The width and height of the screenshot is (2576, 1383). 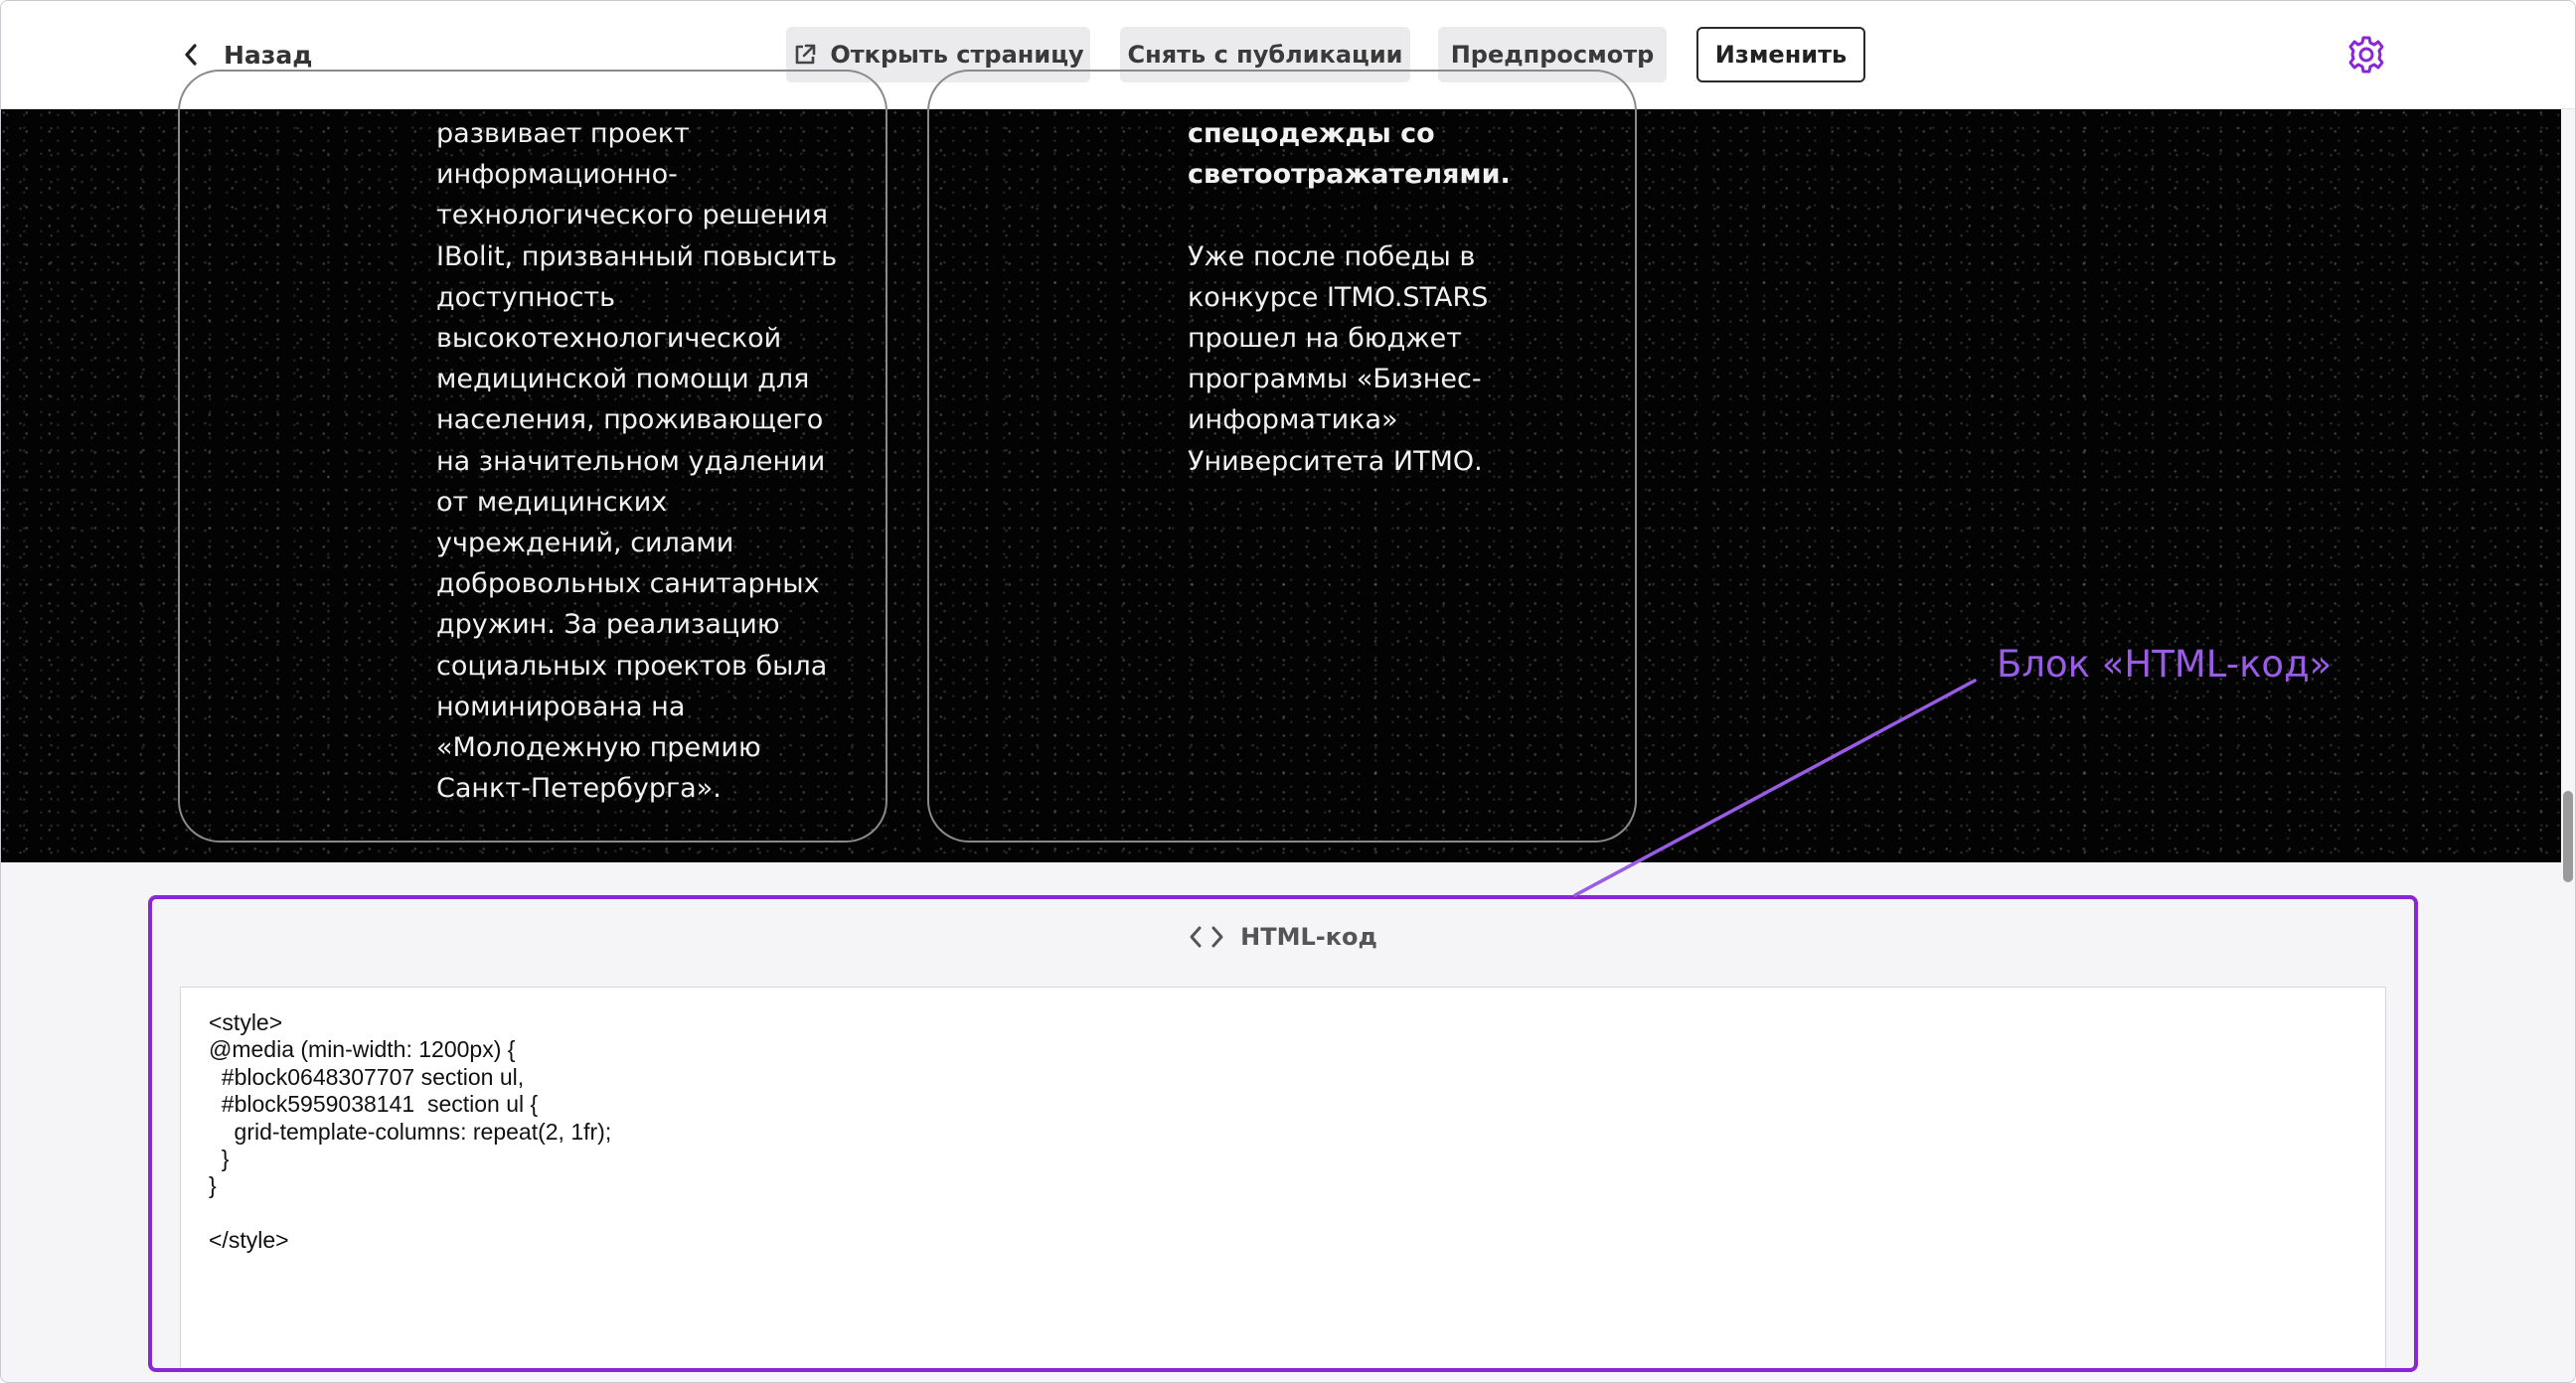 I want to click on edit-button: Изменить, so click(x=1780, y=55).